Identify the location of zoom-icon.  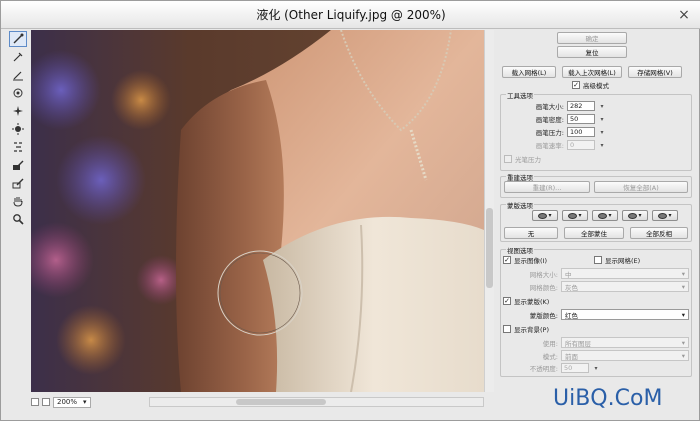
(18, 219).